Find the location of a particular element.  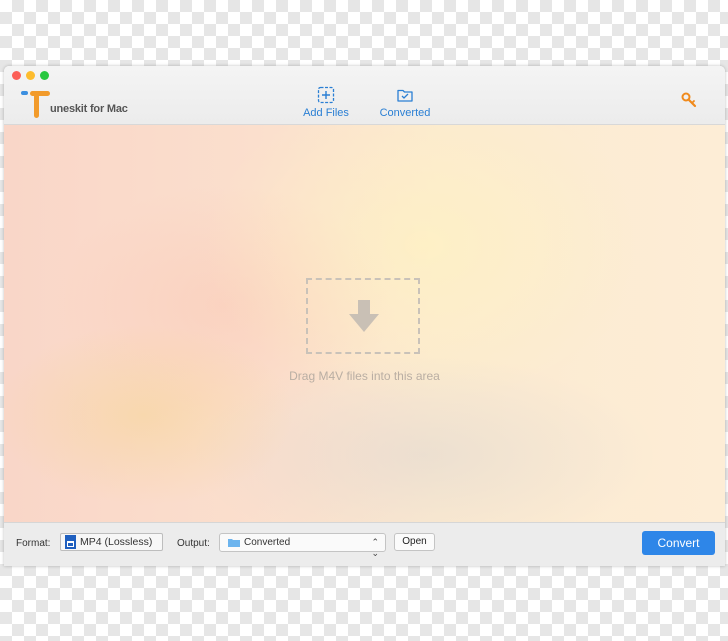

output-folder-select: Converted ⌃ ⌄ is located at coordinates (302, 545).